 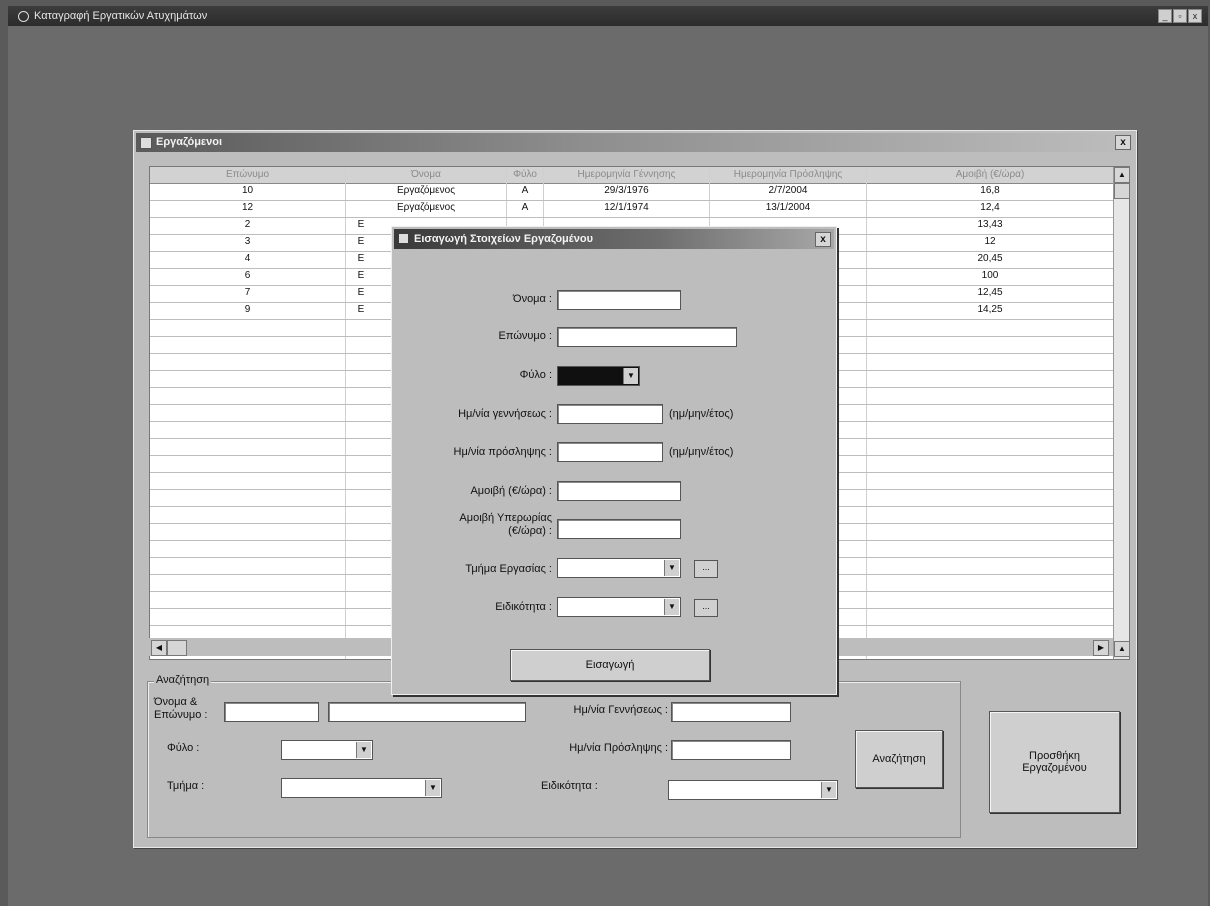 I want to click on scroll-up-arrow-icon: ▲, so click(x=1121, y=175).